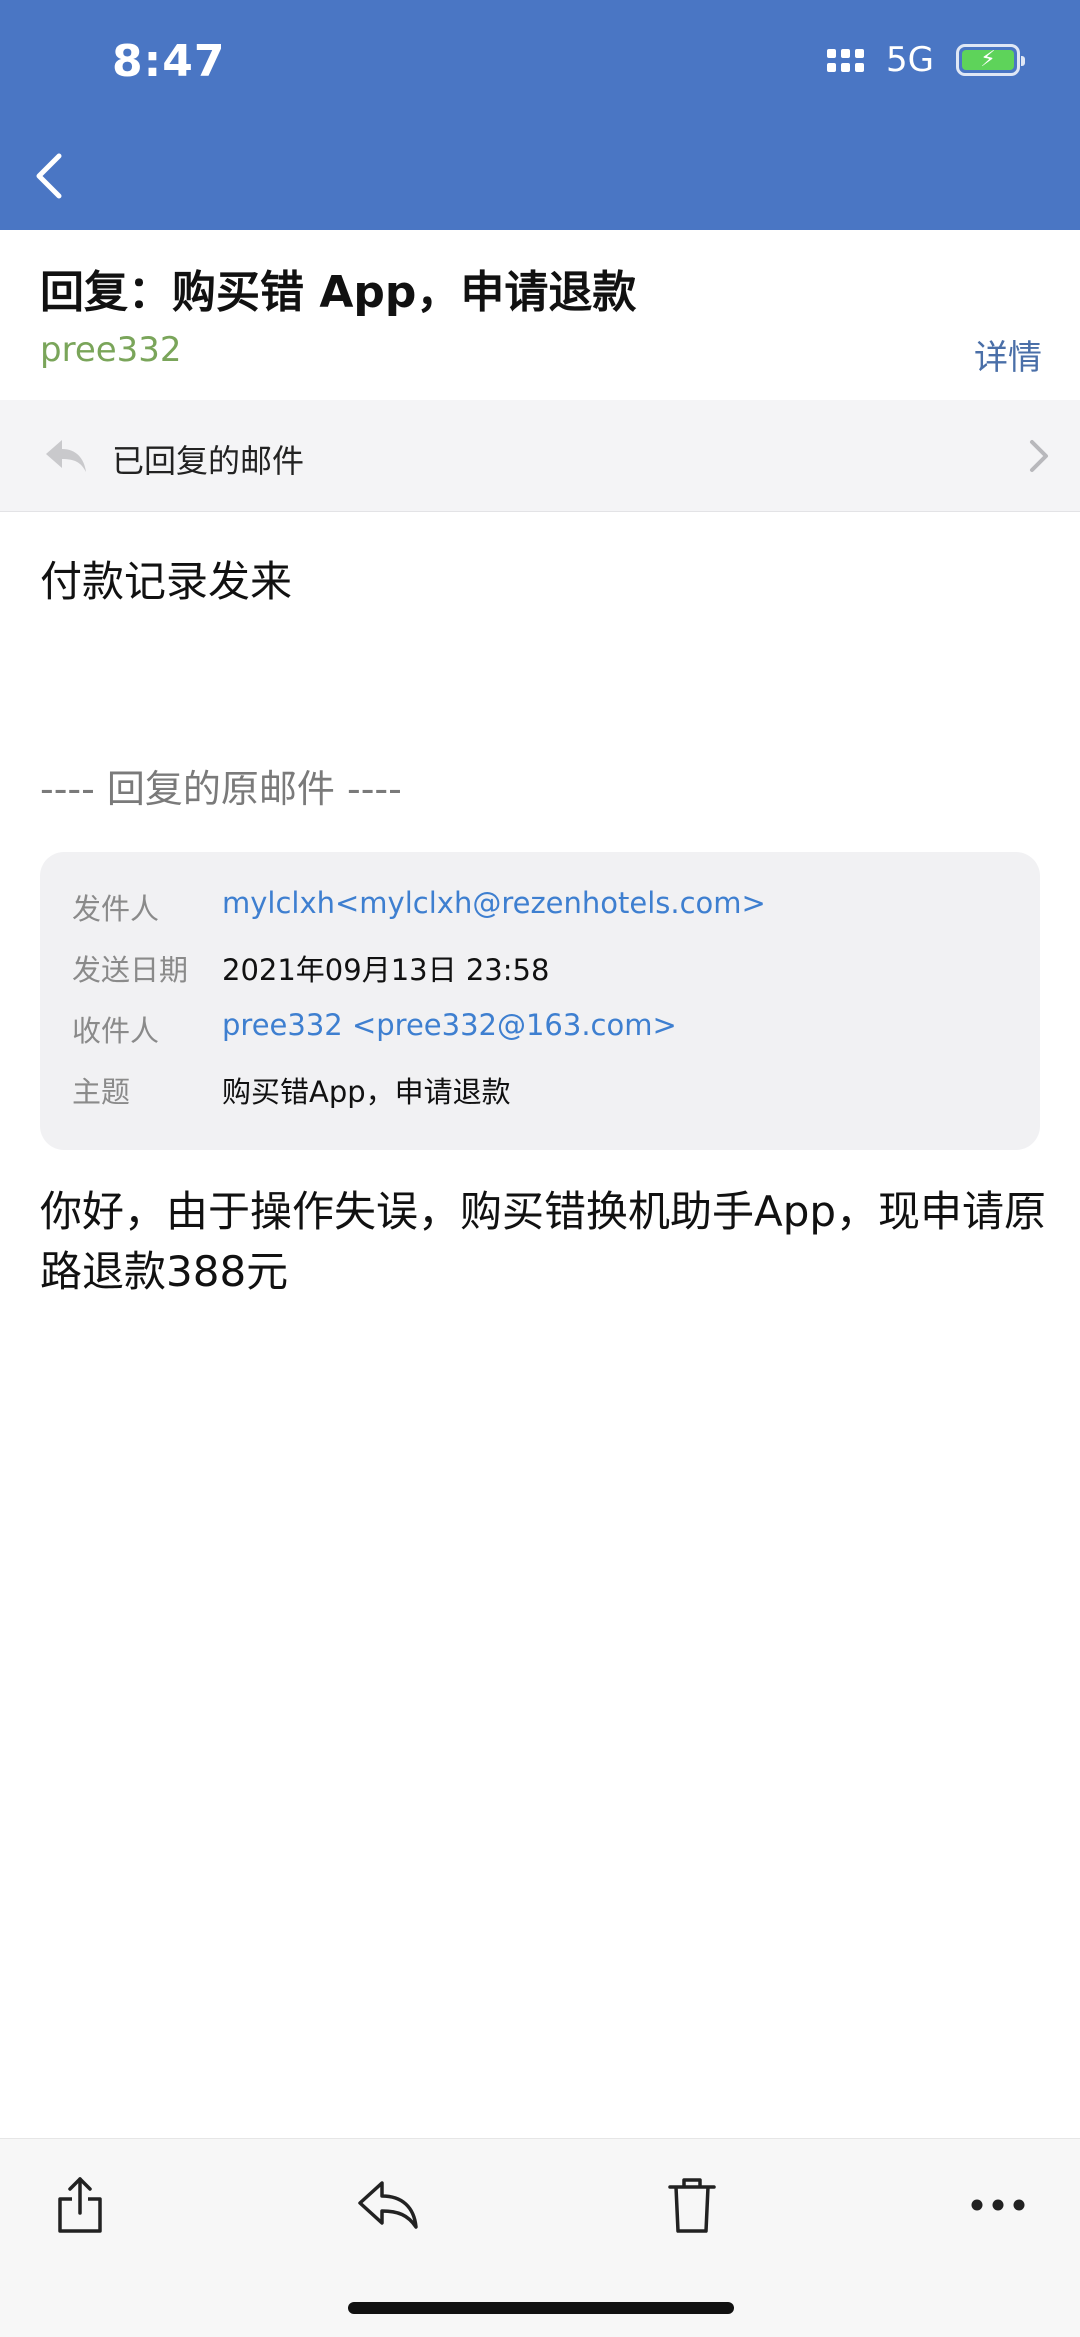 This screenshot has width=1080, height=2337. I want to click on original-subject-row: 主题 购买错App，申请退款, so click(291, 1090).